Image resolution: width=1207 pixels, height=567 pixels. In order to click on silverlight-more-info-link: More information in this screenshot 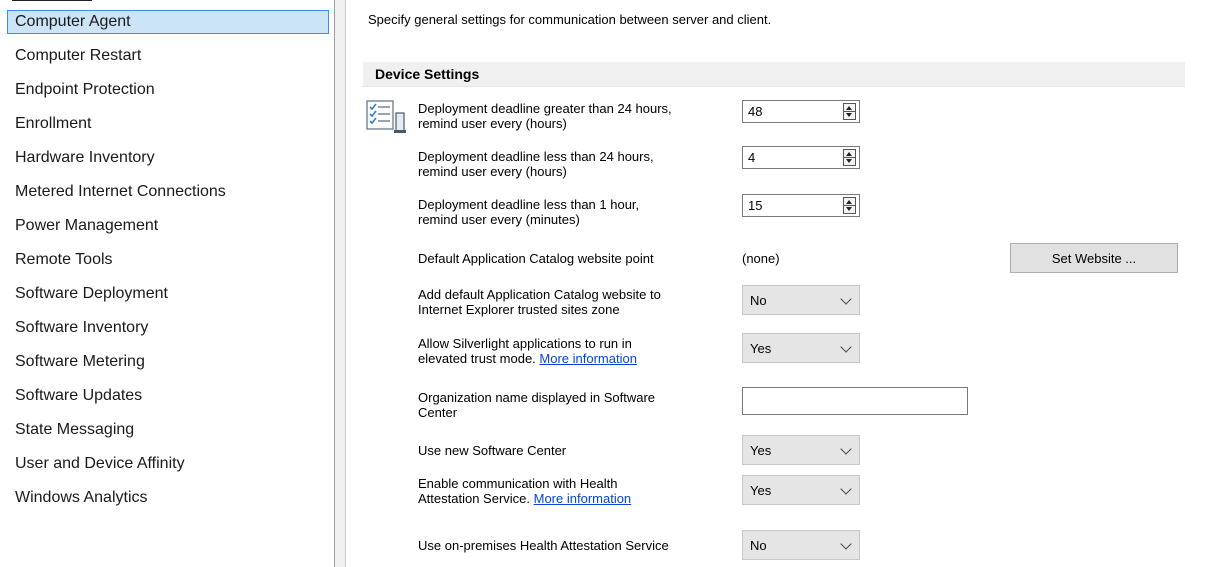, I will do `click(588, 358)`.